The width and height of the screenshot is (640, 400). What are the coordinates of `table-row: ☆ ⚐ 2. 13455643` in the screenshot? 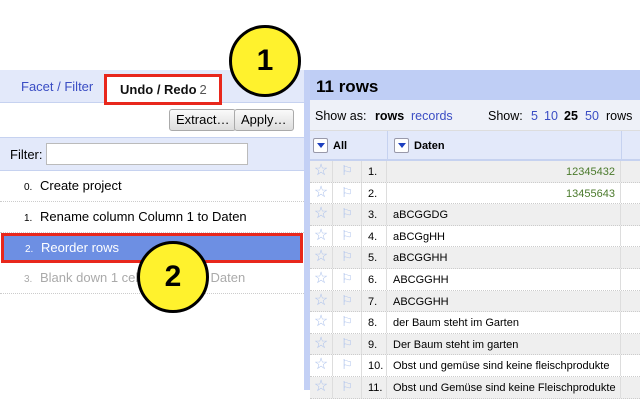 It's located at (475, 193).